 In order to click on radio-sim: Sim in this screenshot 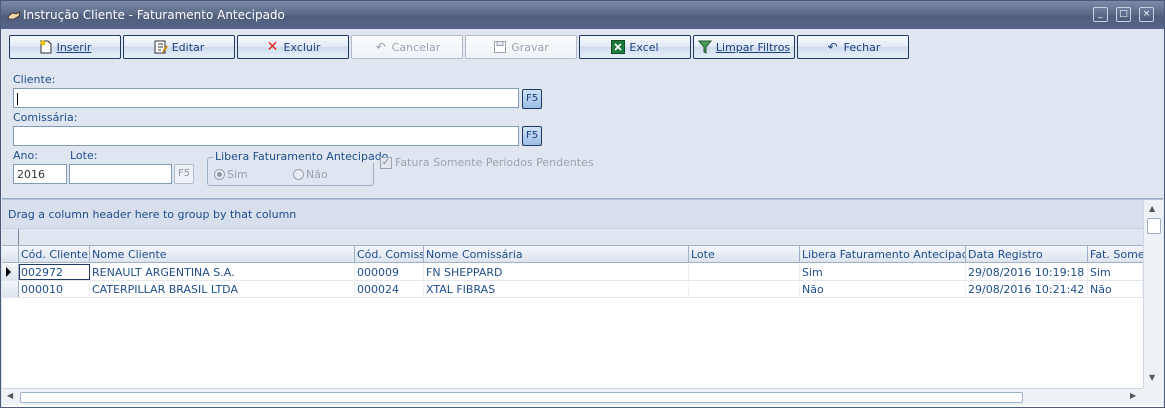, I will do `click(231, 174)`.